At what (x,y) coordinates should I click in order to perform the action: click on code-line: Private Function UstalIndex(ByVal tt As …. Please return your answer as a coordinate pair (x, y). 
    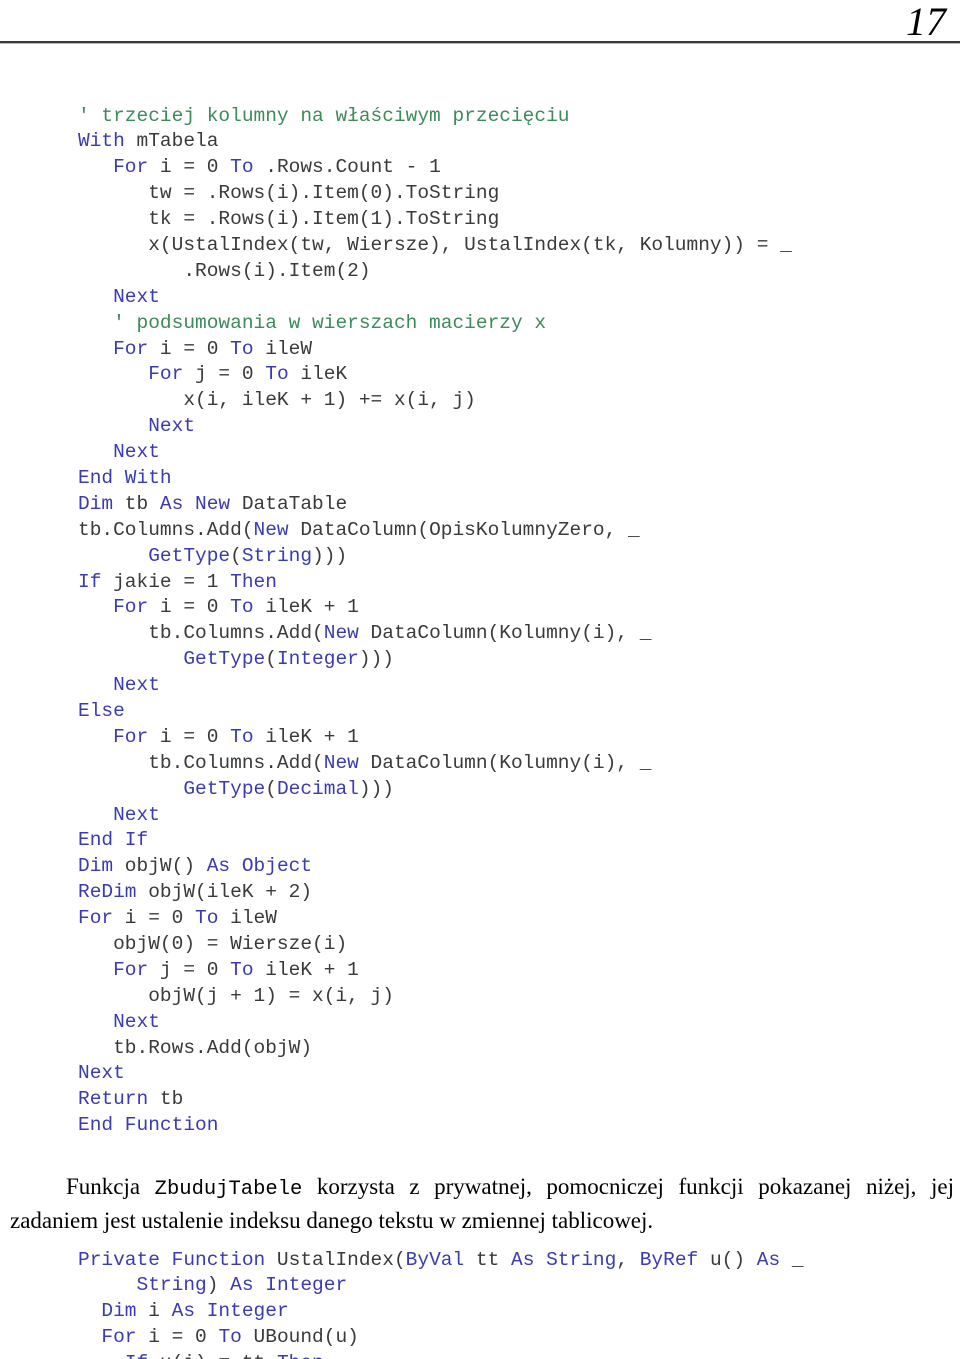
    Looking at the image, I should click on (480, 1261).